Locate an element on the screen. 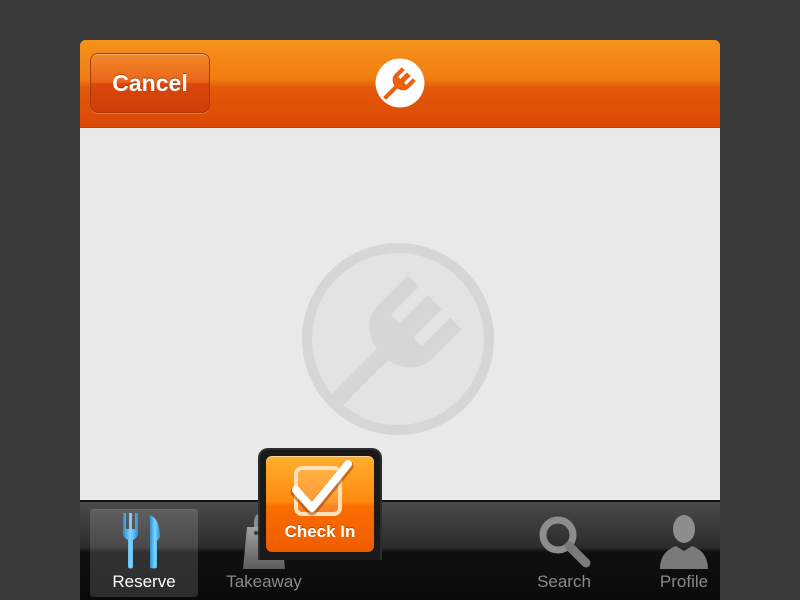 This screenshot has width=800, height=600. tab-search: Search is located at coordinates (564, 553).